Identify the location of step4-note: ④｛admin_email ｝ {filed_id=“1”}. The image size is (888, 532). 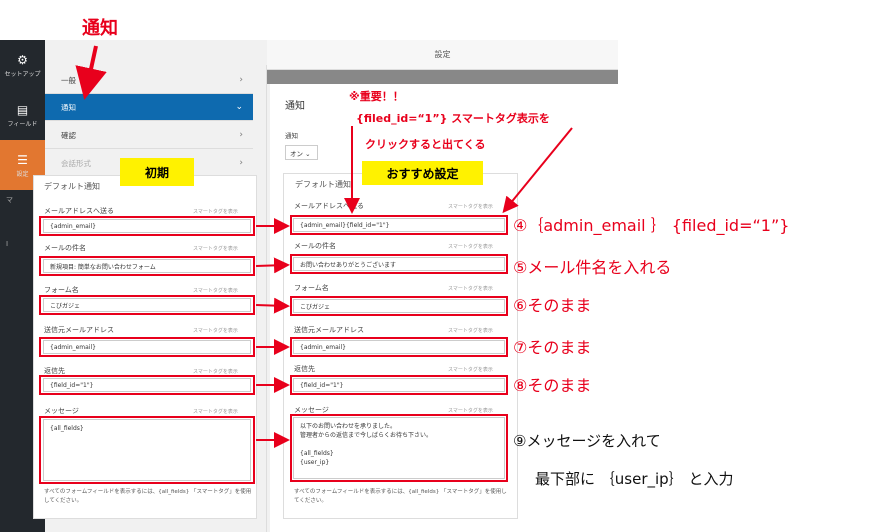
(651, 225).